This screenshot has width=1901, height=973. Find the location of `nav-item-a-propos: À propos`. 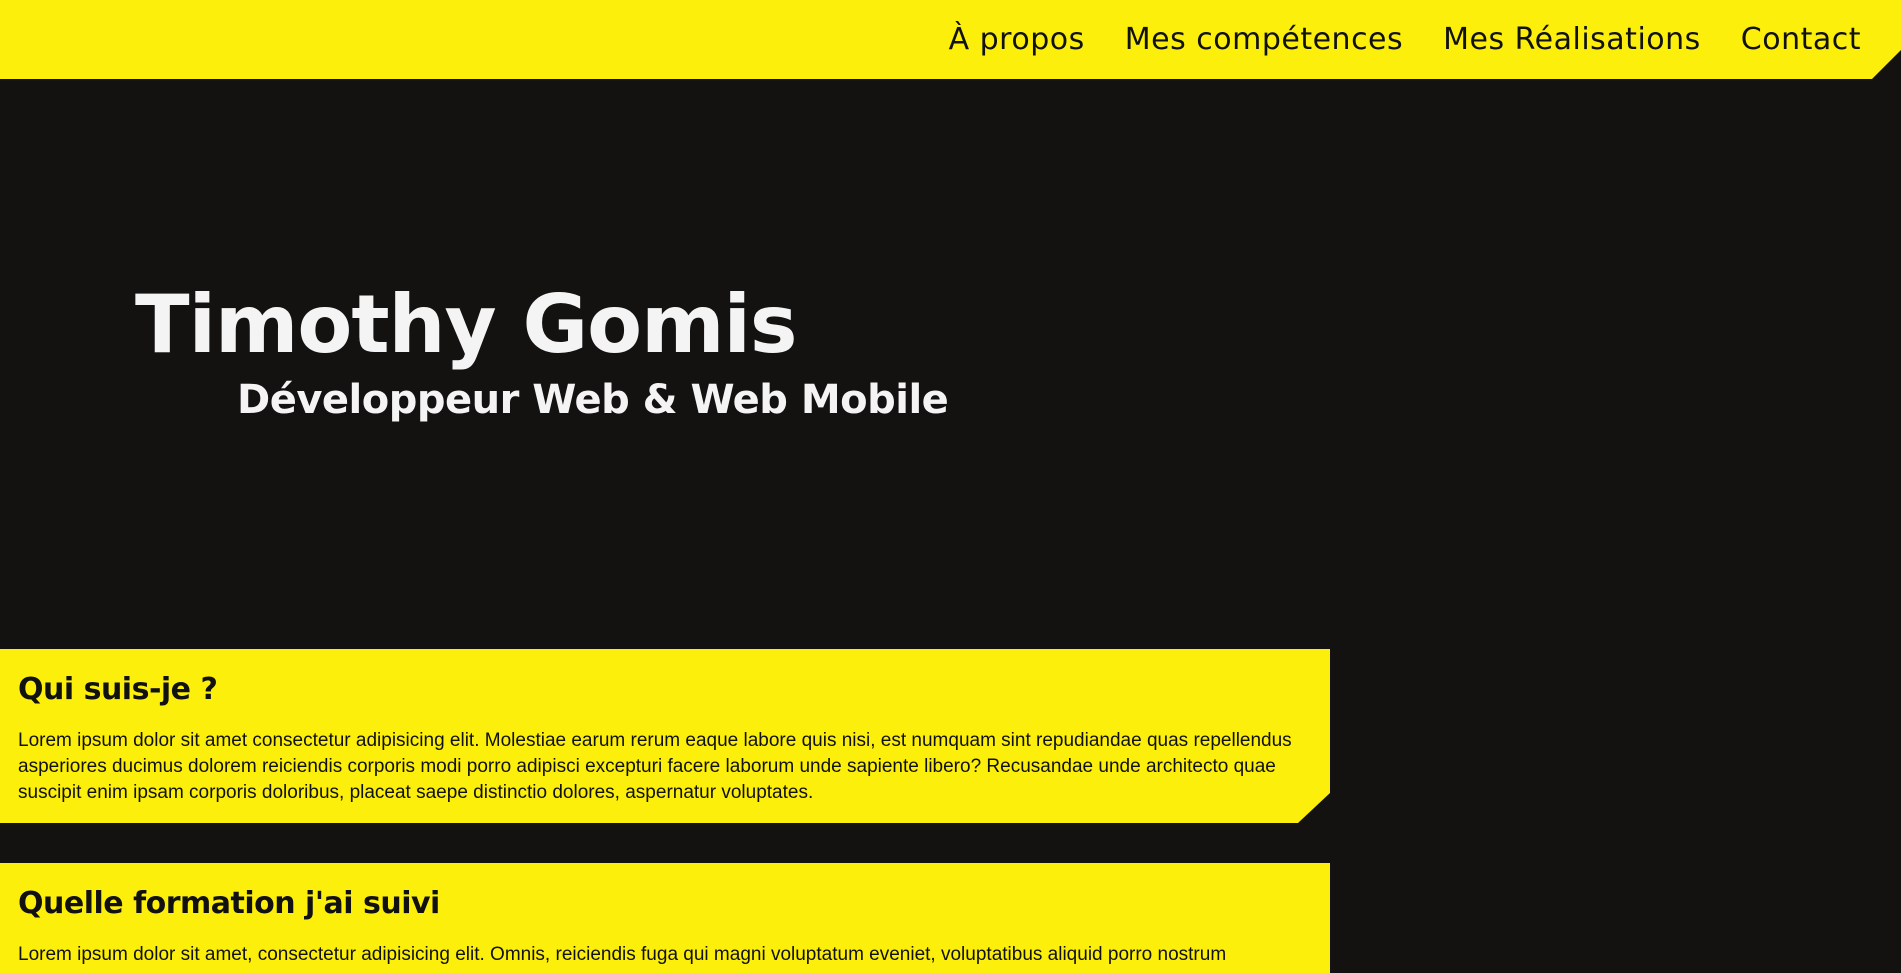

nav-item-a-propos: À propos is located at coordinates (1017, 39).